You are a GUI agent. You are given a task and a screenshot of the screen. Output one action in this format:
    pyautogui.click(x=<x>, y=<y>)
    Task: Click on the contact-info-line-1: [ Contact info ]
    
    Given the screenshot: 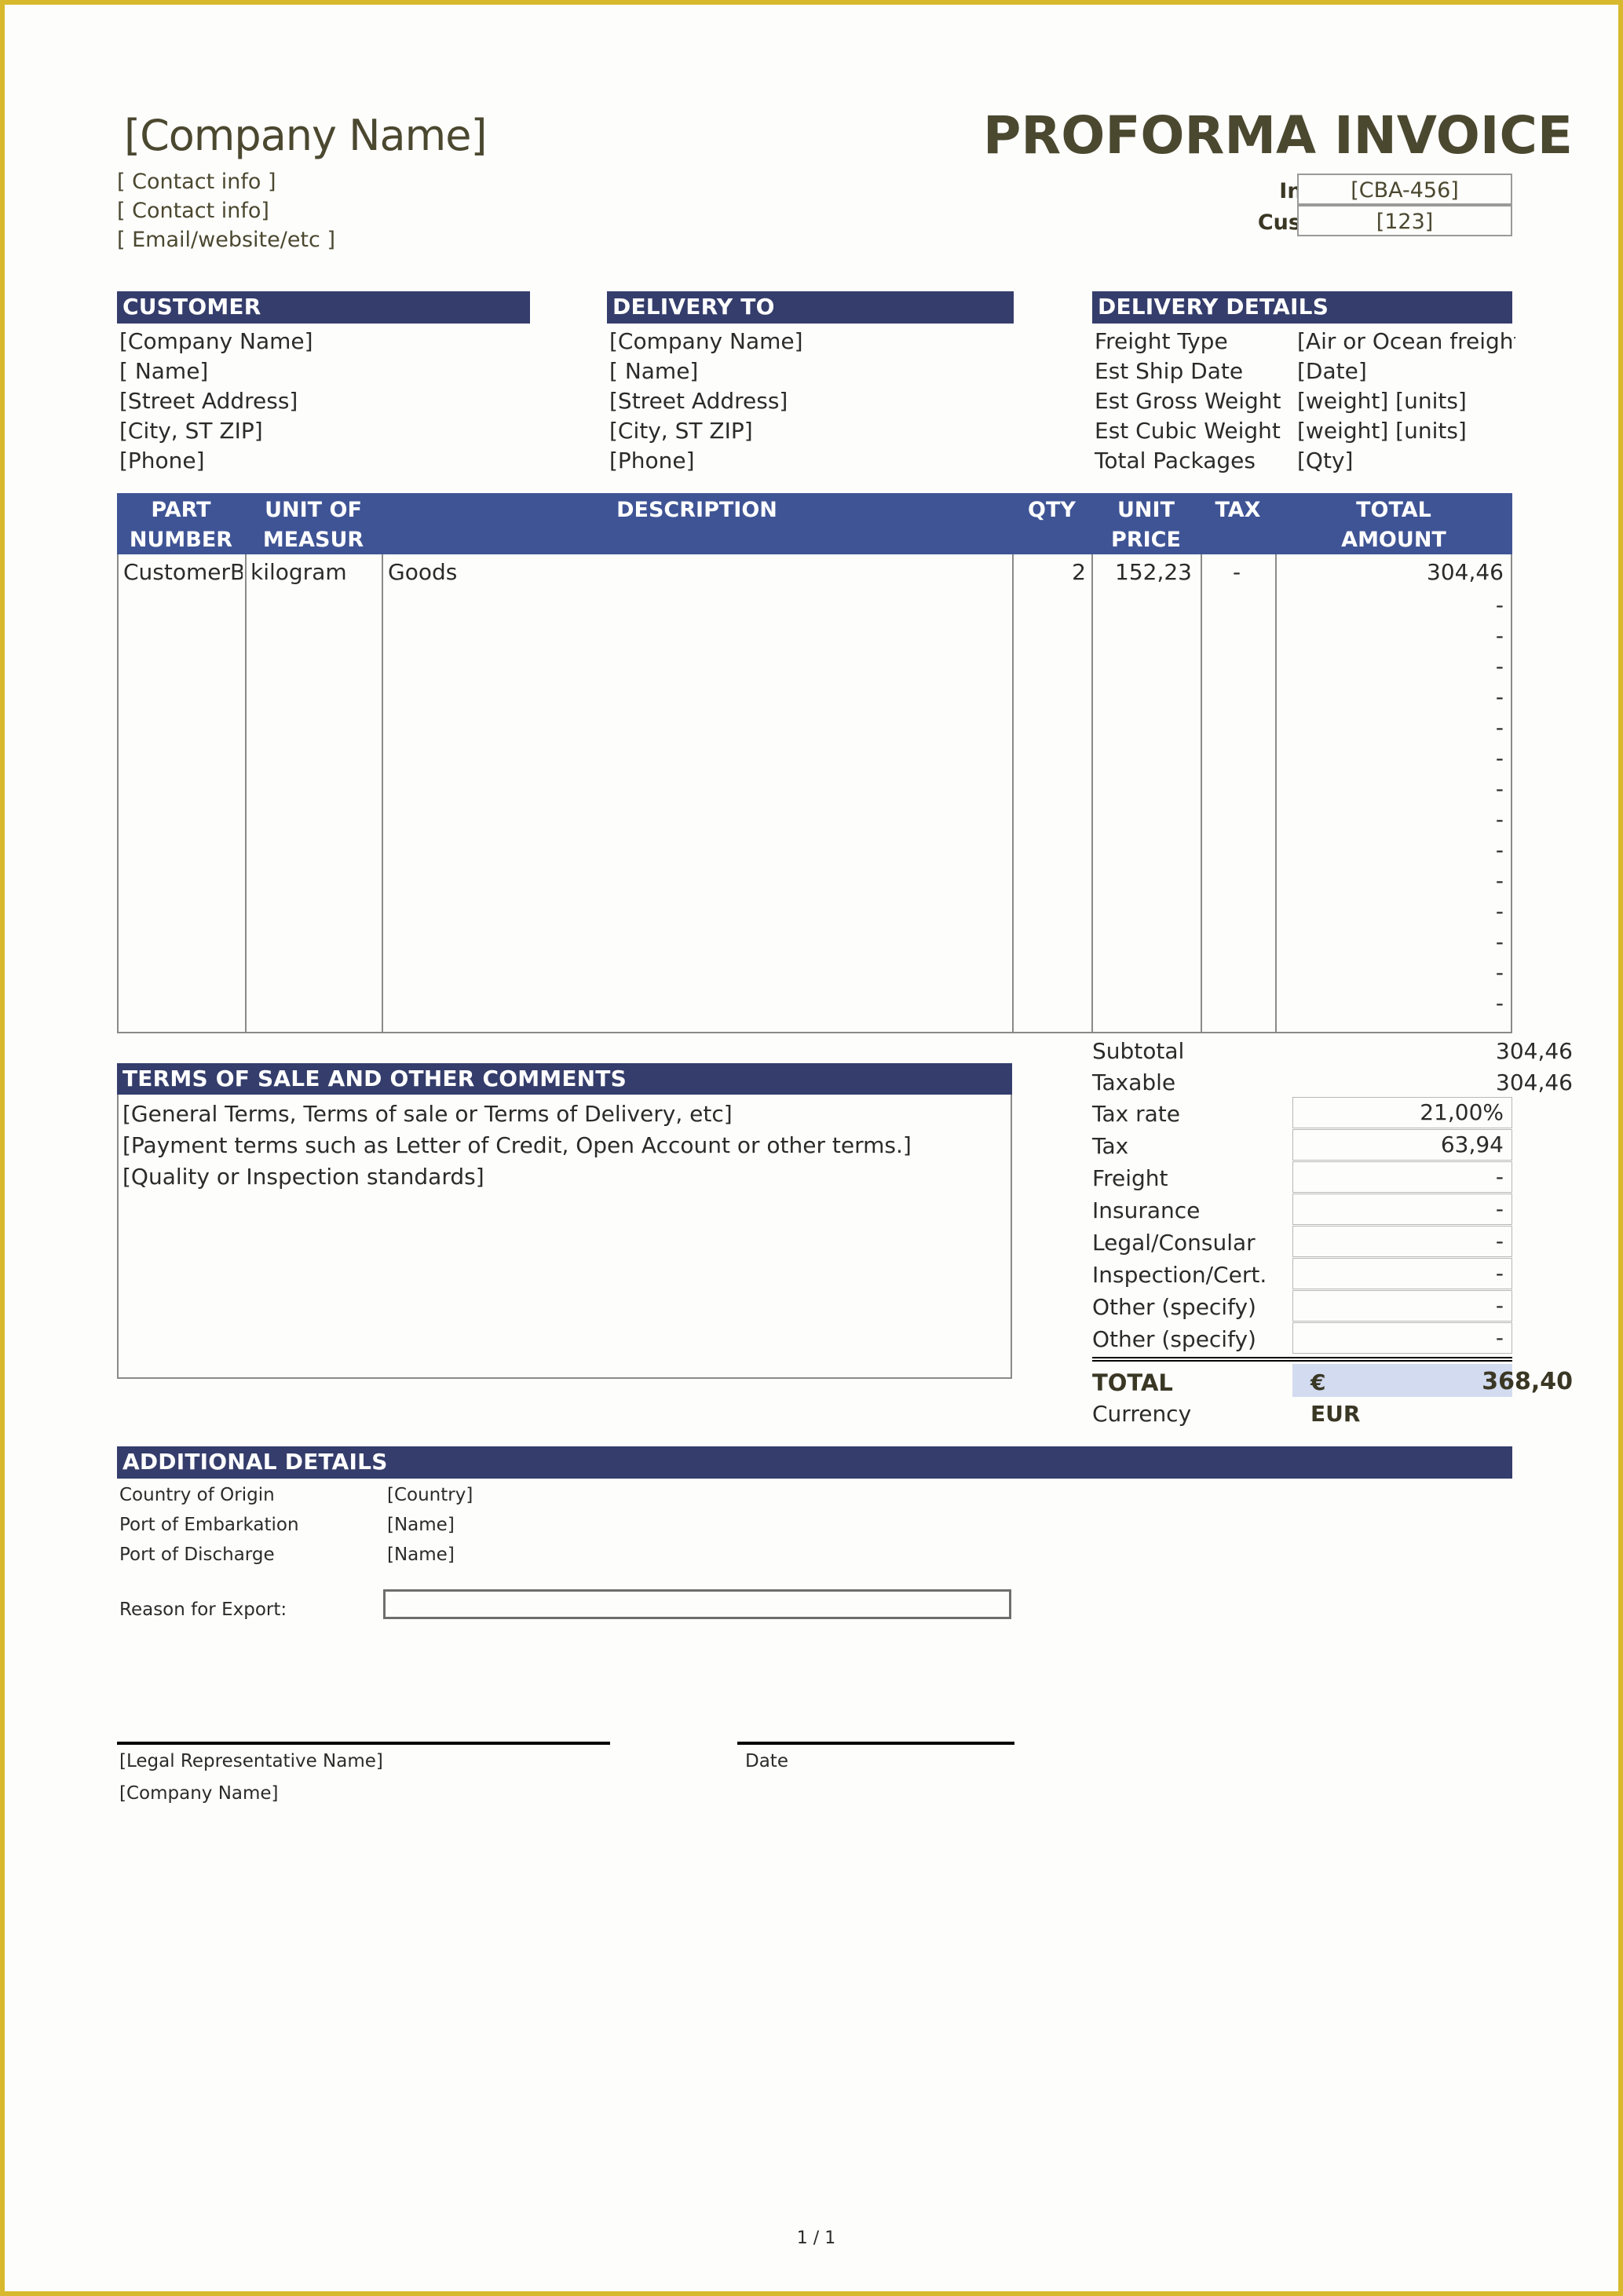 What is the action you would take?
    pyautogui.click(x=196, y=182)
    